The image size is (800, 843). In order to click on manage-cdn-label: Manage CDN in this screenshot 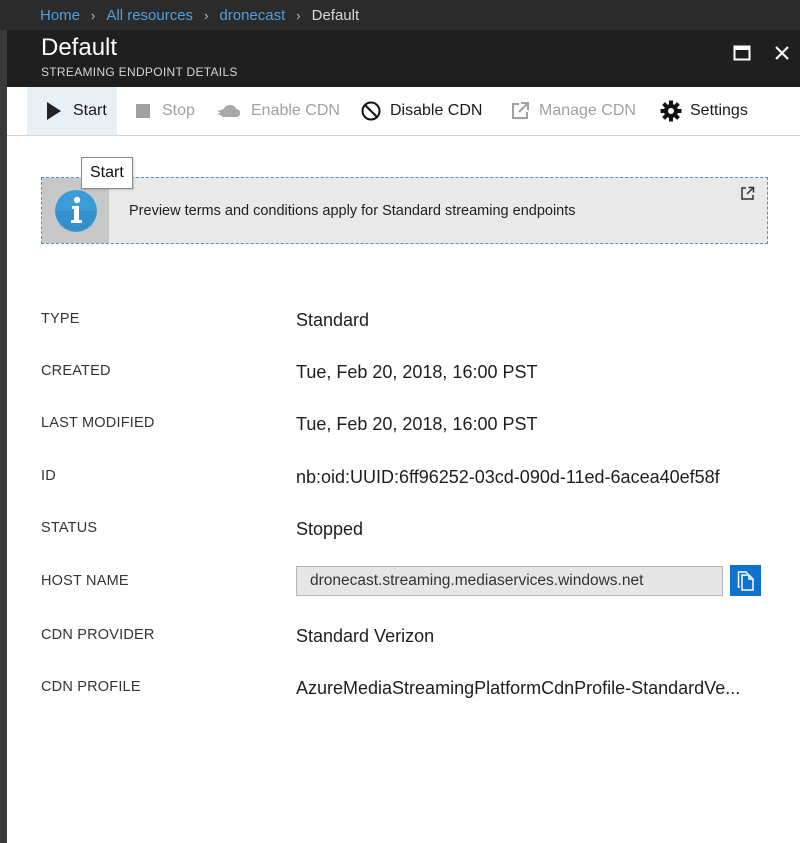, I will do `click(587, 110)`.